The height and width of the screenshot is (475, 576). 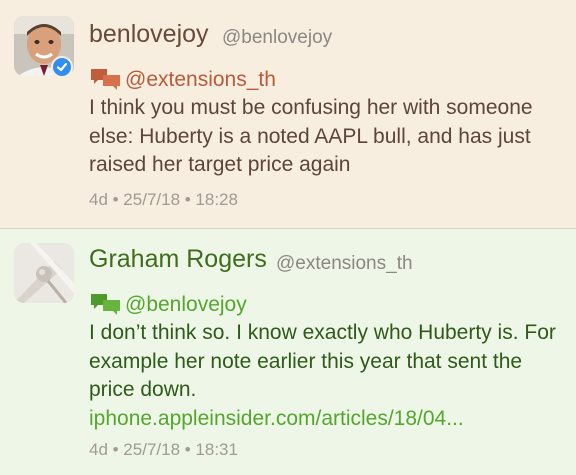 I want to click on username-handle: @benlovejoy, so click(x=277, y=38).